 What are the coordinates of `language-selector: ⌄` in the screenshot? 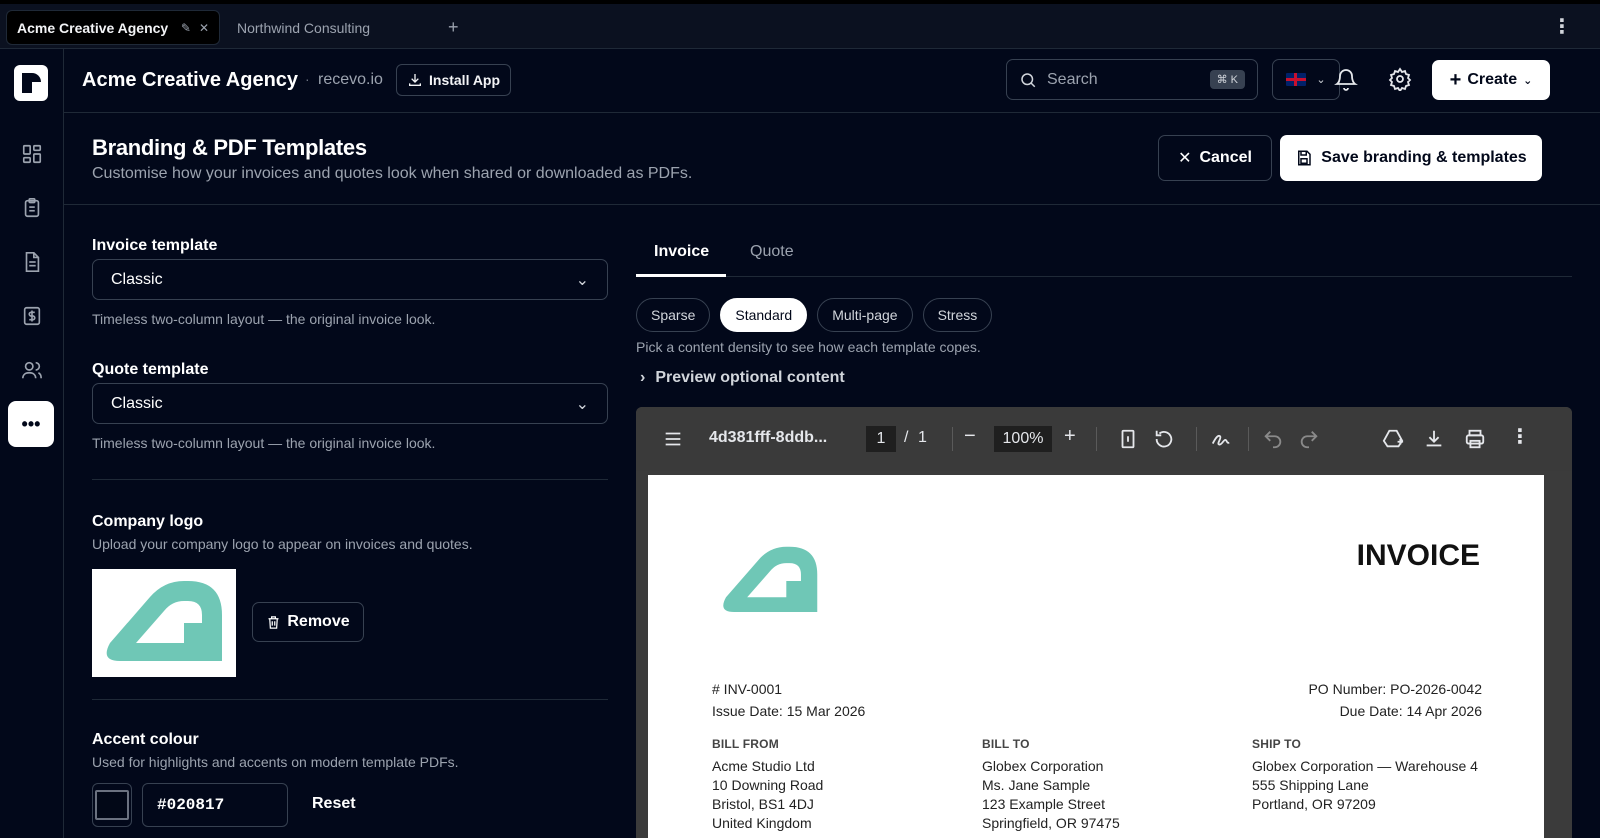 It's located at (1306, 79).